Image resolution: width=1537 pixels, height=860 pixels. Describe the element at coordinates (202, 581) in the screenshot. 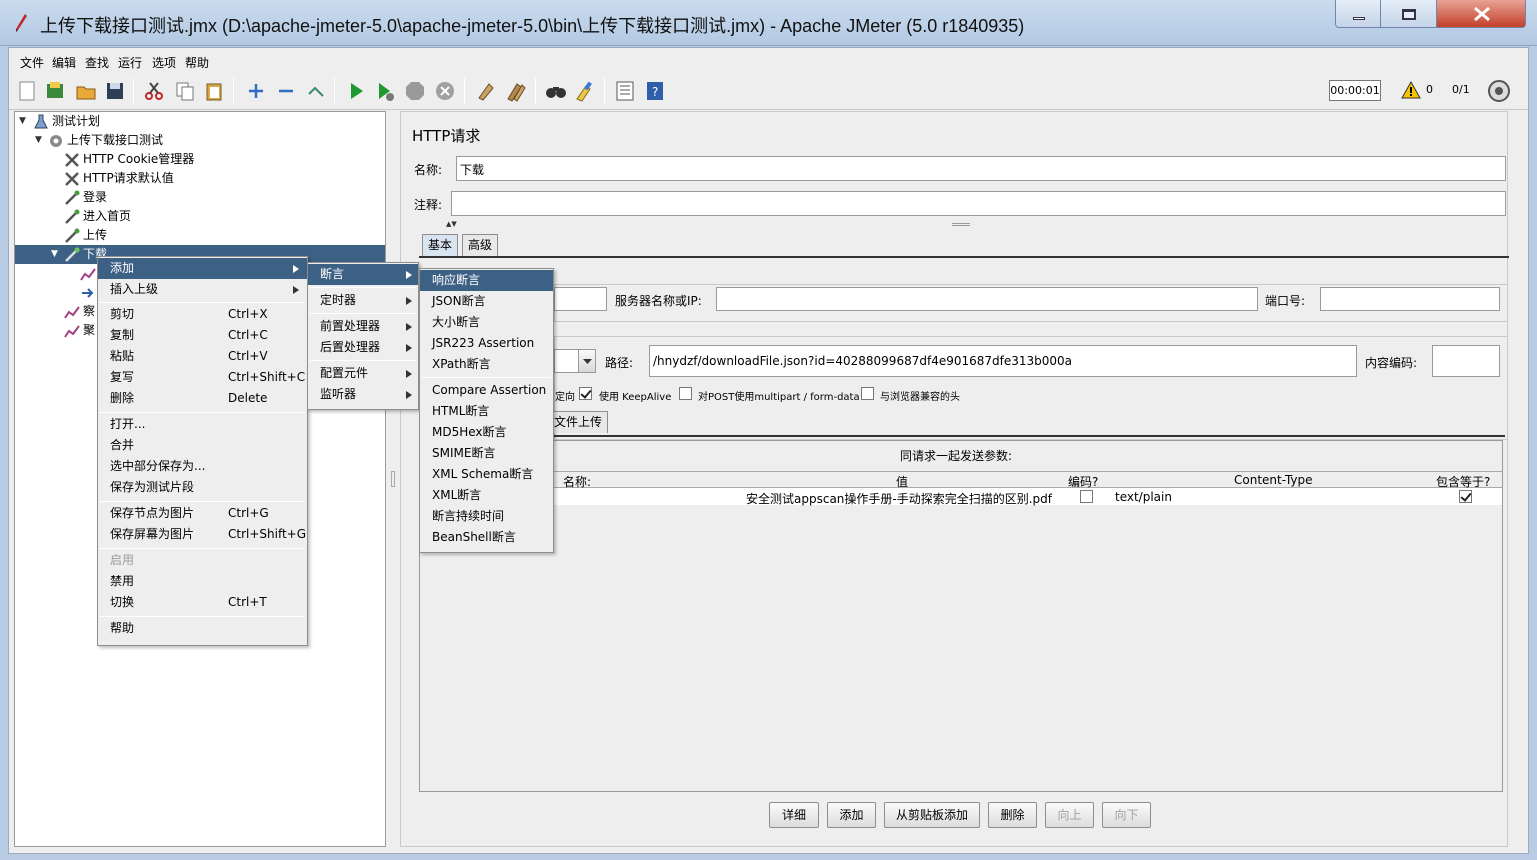

I see `menu-item-disable: 禁用` at that location.